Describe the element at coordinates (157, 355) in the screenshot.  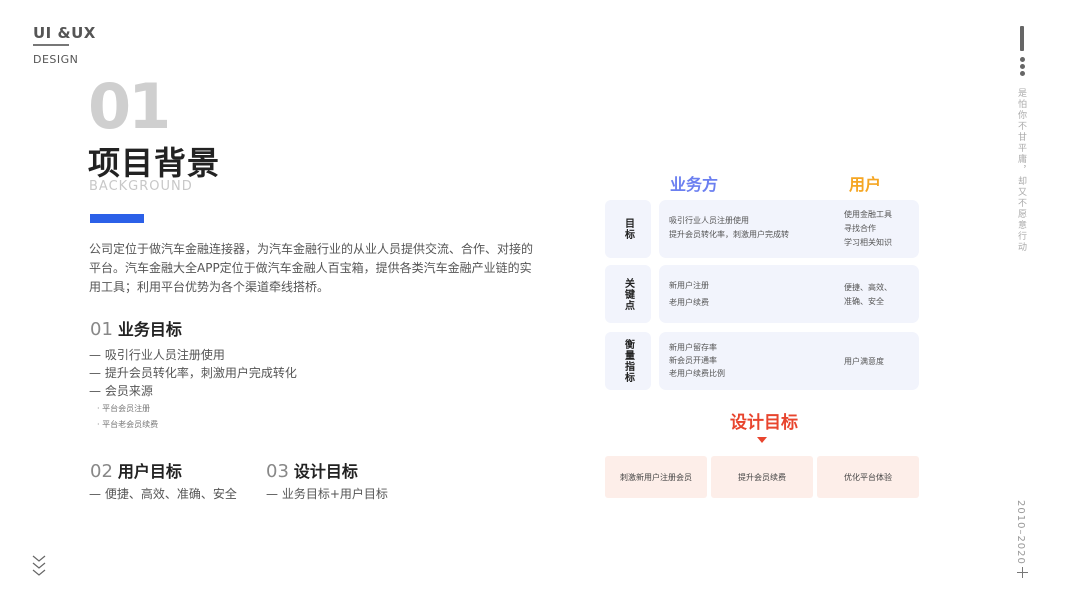
I see `list-item: — 吸引行业人员注册使用` at that location.